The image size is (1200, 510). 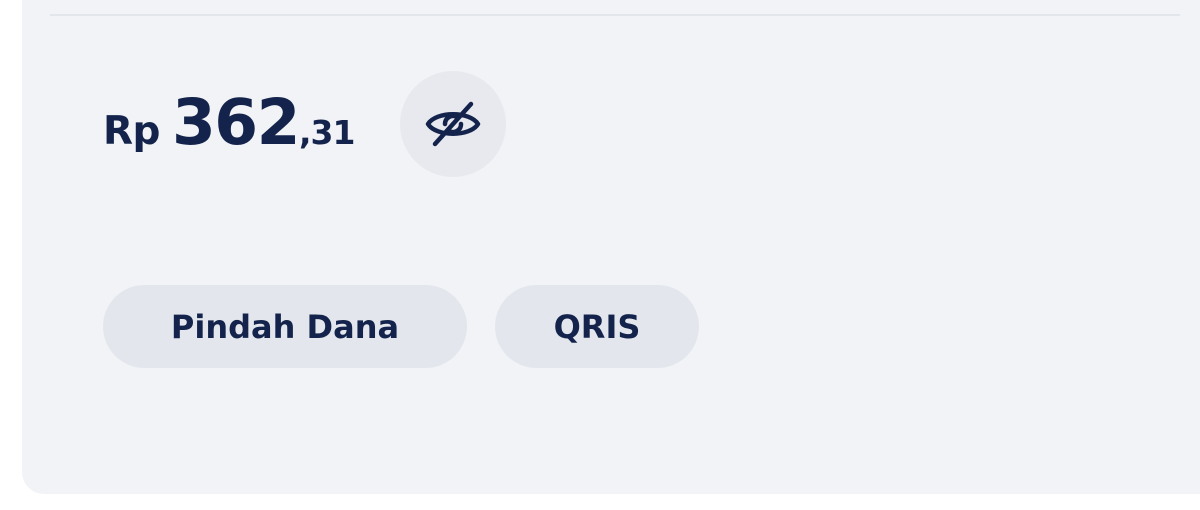 I want to click on balance-currency: Rp, so click(x=131, y=131).